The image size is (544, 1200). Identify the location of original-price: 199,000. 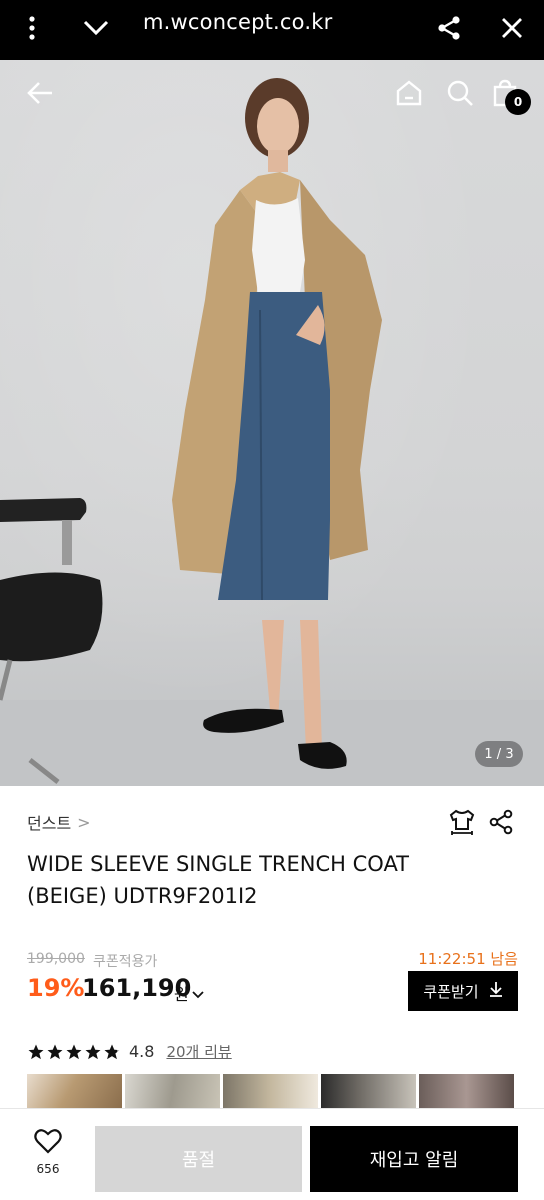
(56, 959).